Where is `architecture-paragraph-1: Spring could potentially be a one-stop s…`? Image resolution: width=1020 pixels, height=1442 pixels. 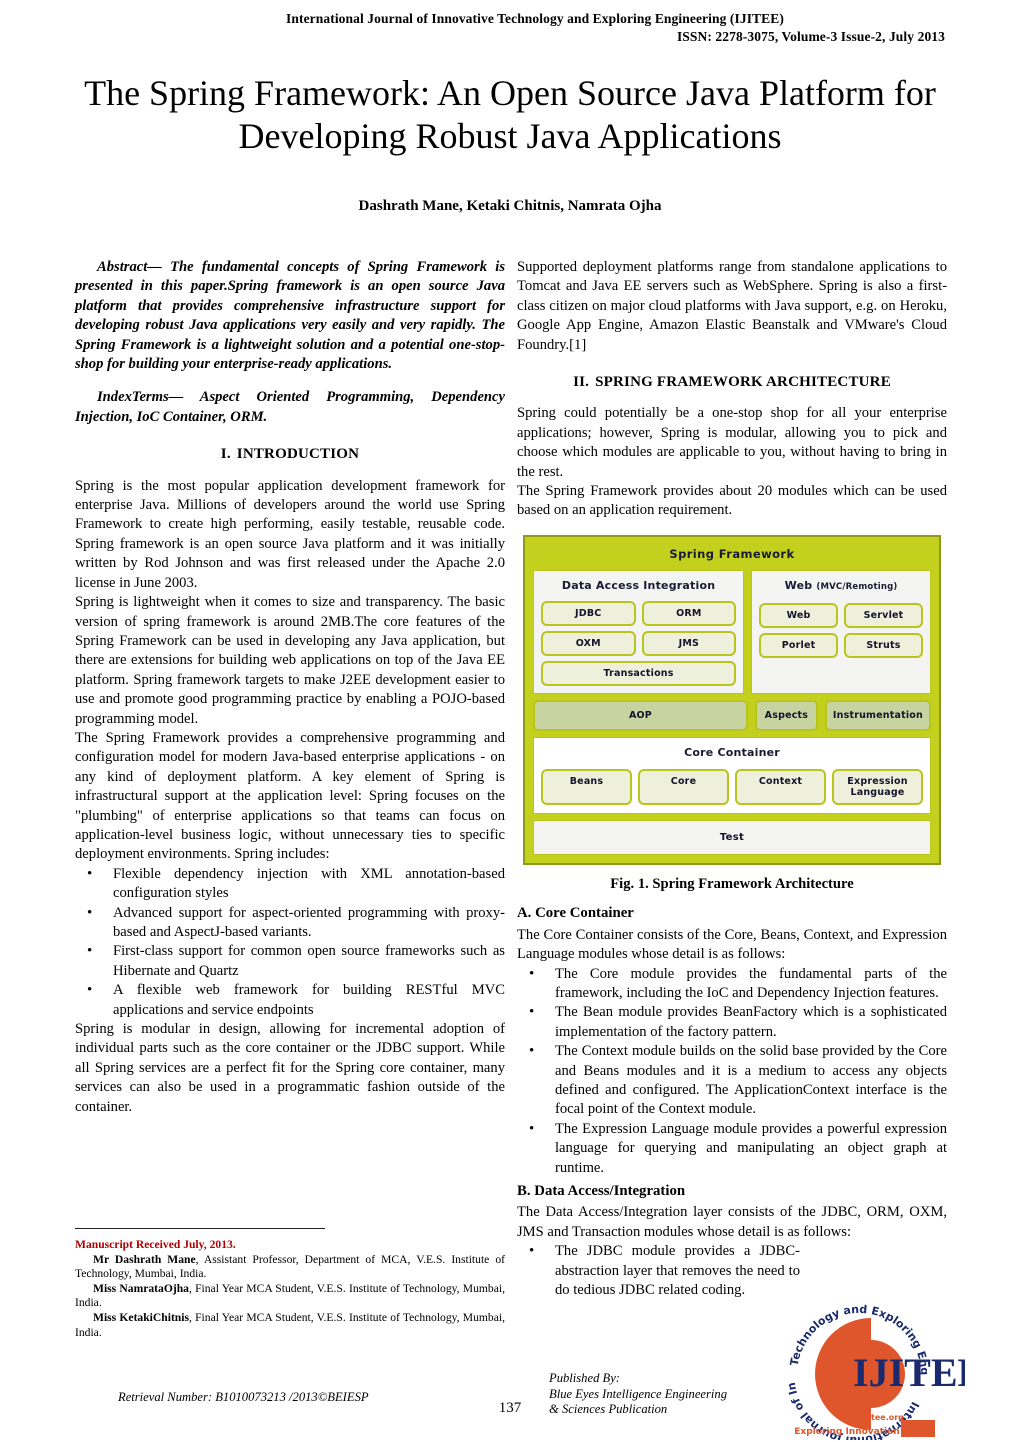
architecture-paragraph-1: Spring could potentially be a one-stop s… is located at coordinates (732, 442).